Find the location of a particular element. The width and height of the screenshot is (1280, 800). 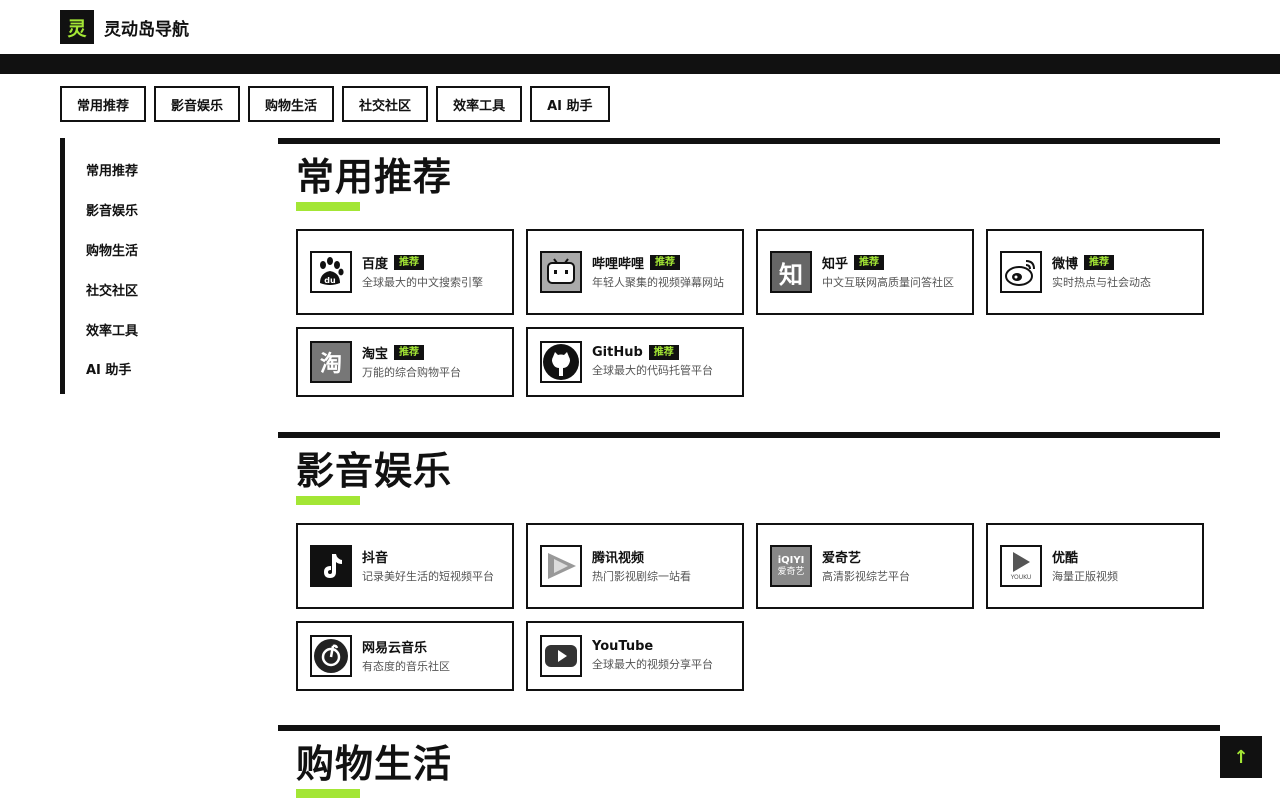

iqiyi-icon: iQIYI 爱奇艺 is located at coordinates (791, 566).